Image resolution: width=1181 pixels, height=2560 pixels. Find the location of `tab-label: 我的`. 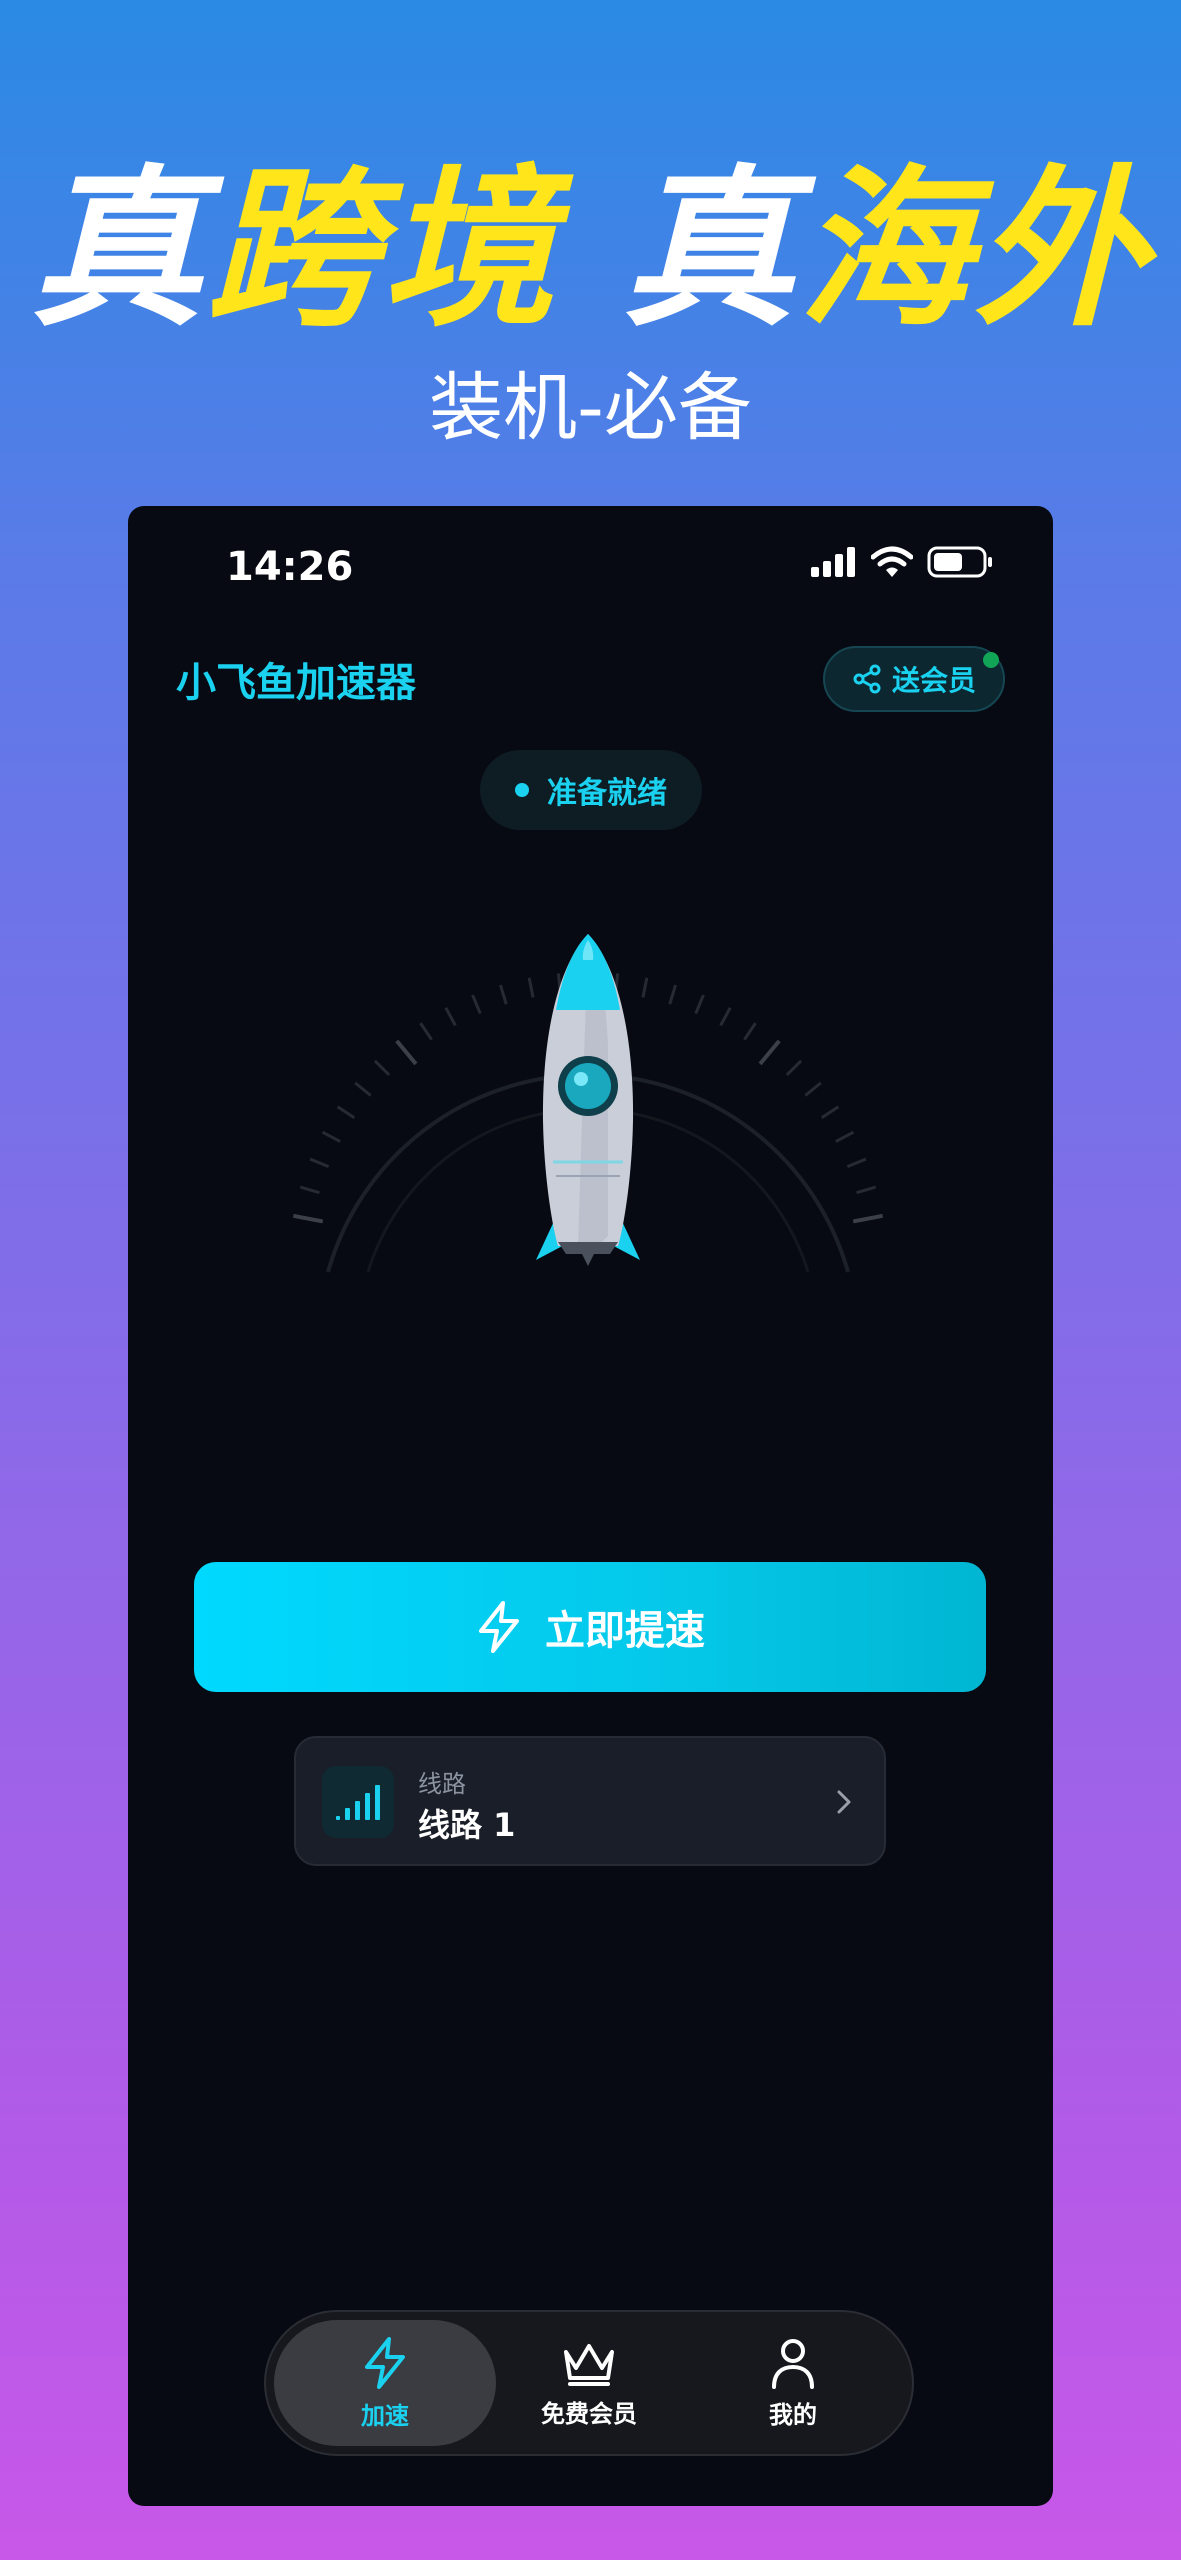

tab-label: 我的 is located at coordinates (793, 2414).